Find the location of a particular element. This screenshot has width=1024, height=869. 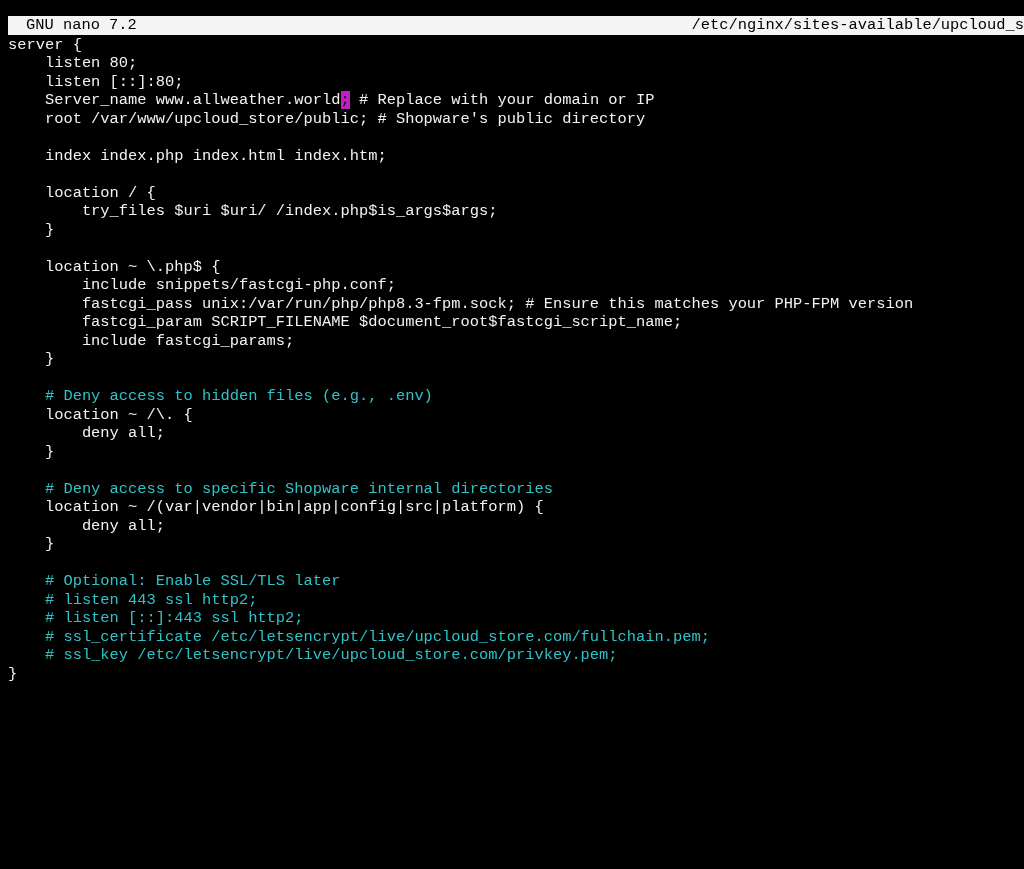

comment-line: # listen [::]:443 ssl http2; is located at coordinates (173, 618).